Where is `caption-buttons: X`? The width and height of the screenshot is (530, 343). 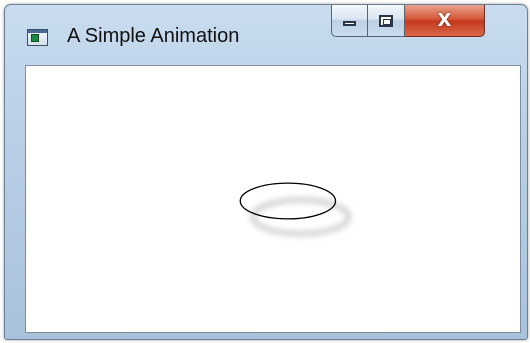
caption-buttons: X is located at coordinates (408, 21).